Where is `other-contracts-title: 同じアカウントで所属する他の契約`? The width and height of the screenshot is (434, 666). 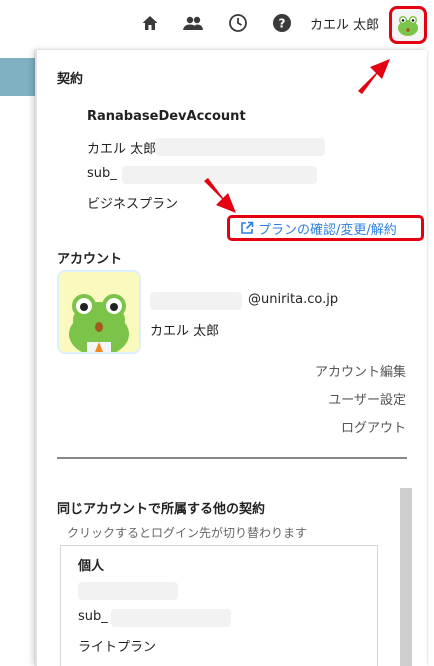
other-contracts-title: 同じアカウントで所属する他の契約 is located at coordinates (161, 509).